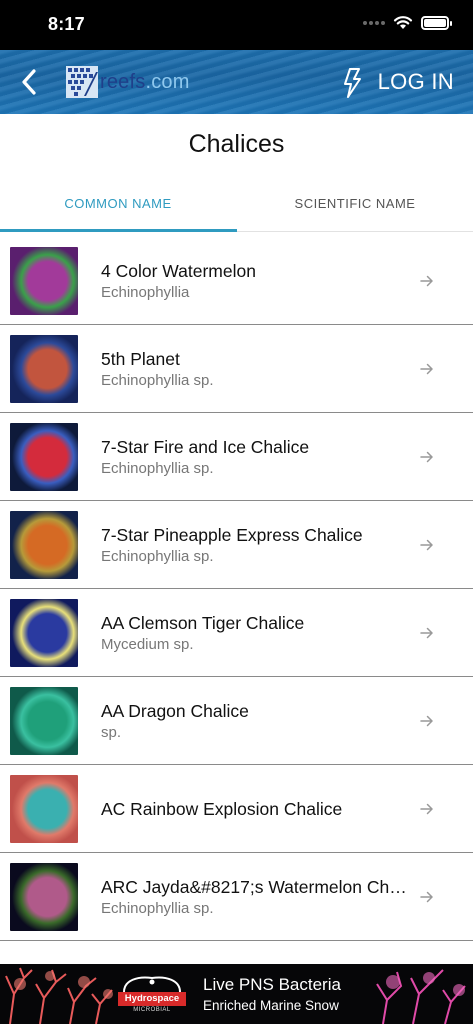 The image size is (473, 1024). I want to click on list-item-text: 5th Planet Echinophyllia sp., so click(257, 368).